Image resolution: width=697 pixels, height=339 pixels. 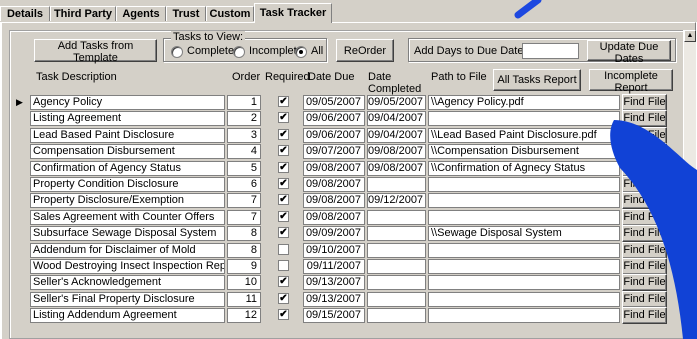 What do you see at coordinates (186, 13) in the screenshot?
I see `tab-trust: Trust` at bounding box center [186, 13].